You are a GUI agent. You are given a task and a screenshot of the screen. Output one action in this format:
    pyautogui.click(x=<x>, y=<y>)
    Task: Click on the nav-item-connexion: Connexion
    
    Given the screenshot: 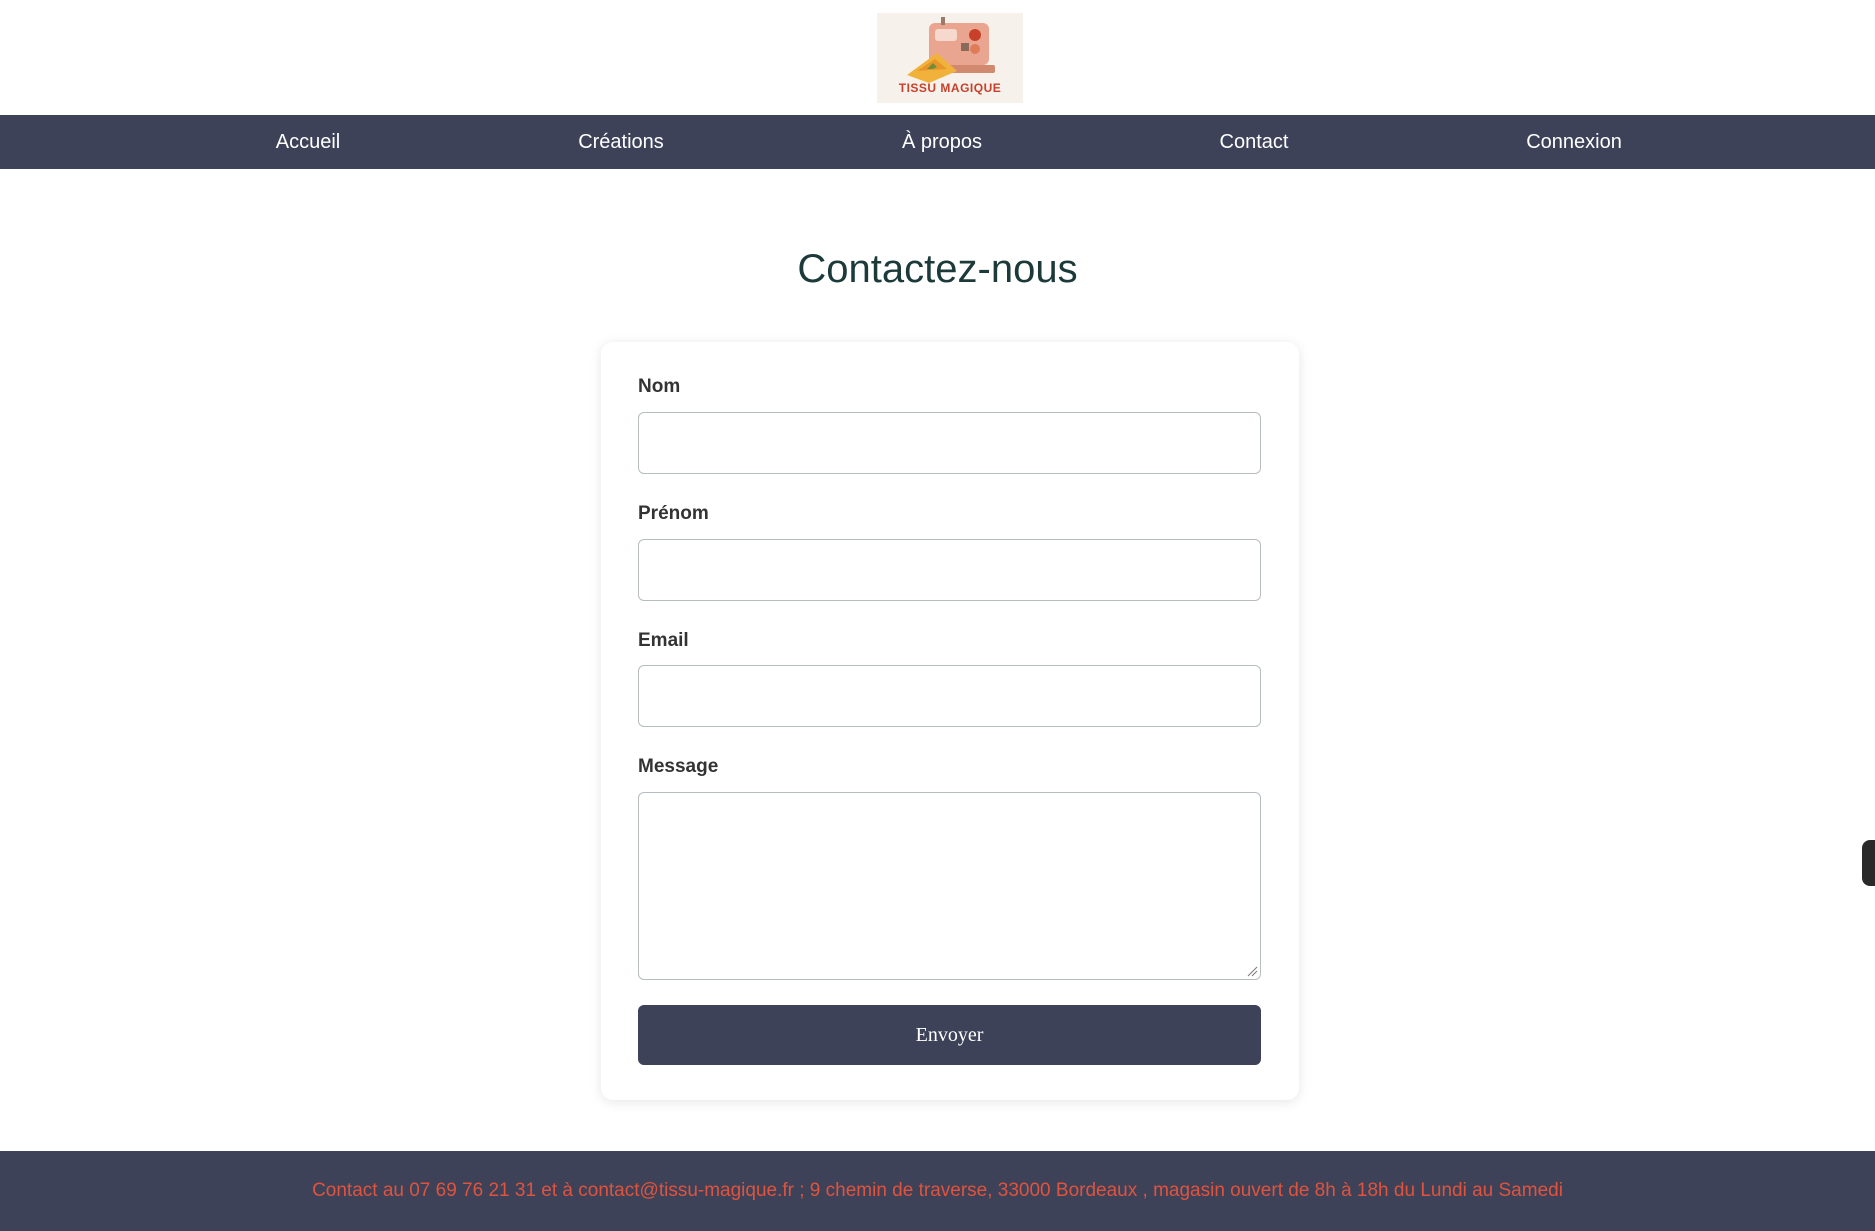 What is the action you would take?
    pyautogui.click(x=1574, y=142)
    